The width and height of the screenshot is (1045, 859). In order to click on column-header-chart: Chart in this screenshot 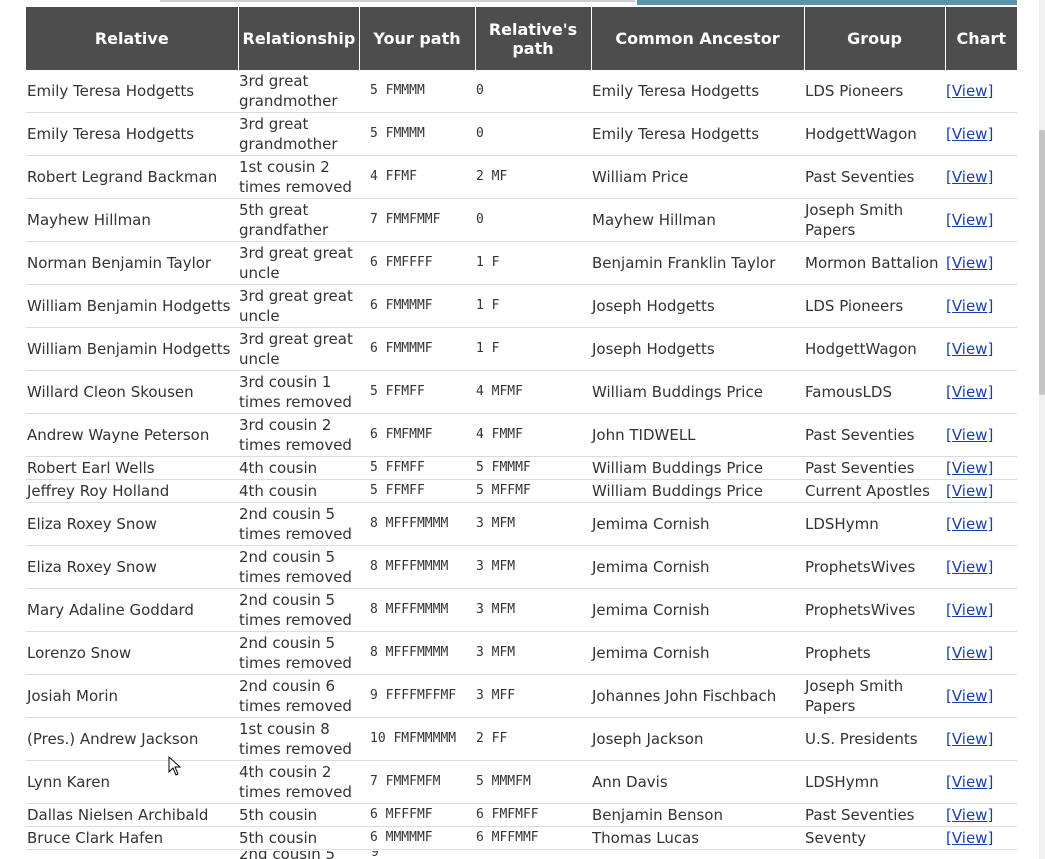, I will do `click(981, 38)`.